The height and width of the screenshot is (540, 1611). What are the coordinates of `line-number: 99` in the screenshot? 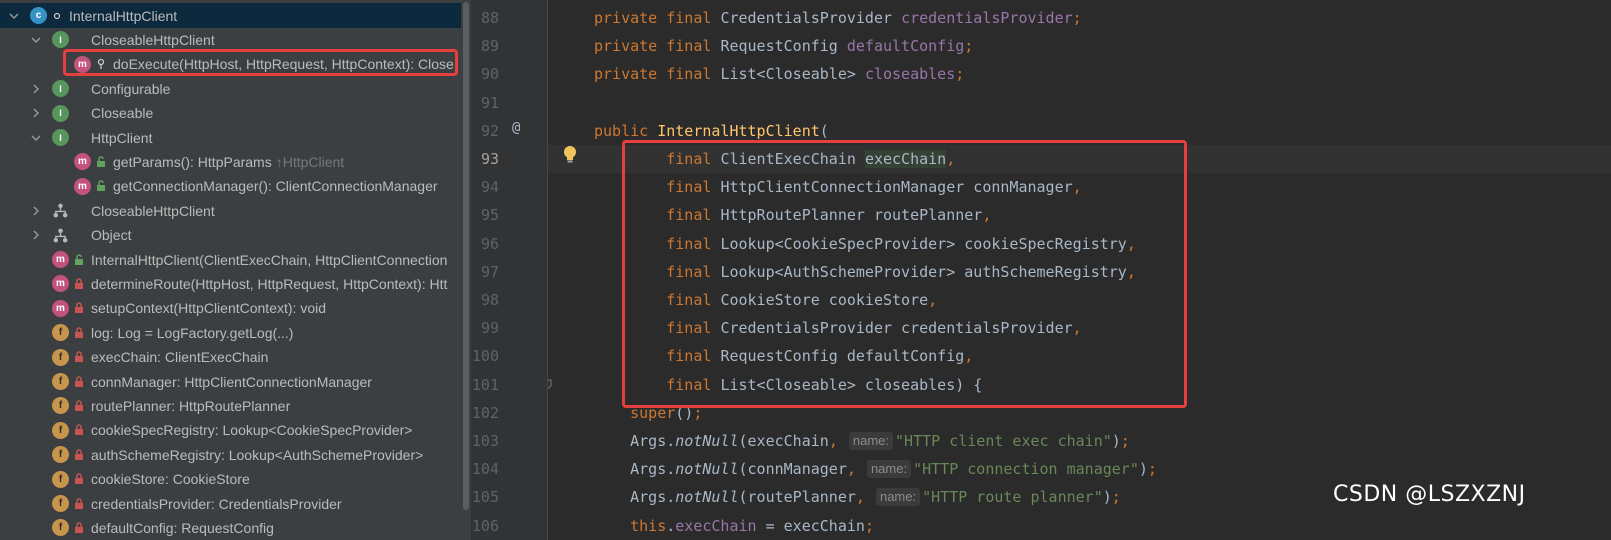 It's located at (490, 328).